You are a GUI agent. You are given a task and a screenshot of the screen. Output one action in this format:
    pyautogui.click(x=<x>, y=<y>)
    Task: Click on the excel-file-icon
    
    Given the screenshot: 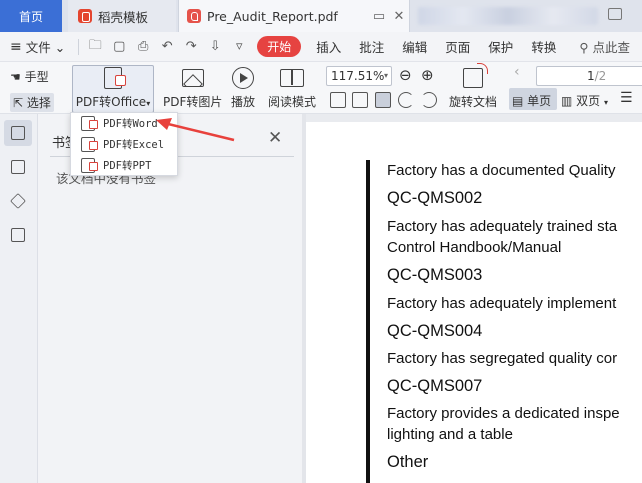 What is the action you would take?
    pyautogui.click(x=89, y=144)
    